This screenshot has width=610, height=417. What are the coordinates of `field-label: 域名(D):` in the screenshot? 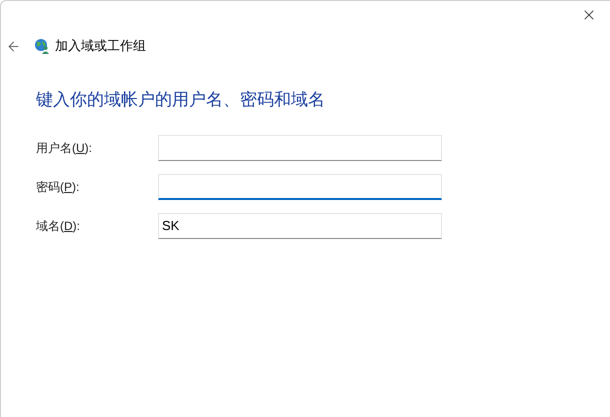 It's located at (59, 226).